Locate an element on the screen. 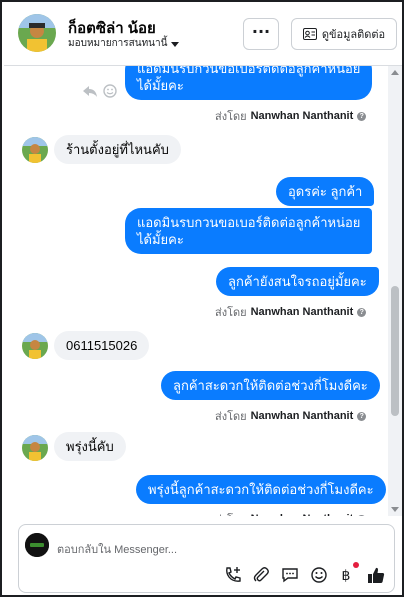 The image size is (404, 597). smile-icon is located at coordinates (110, 91).